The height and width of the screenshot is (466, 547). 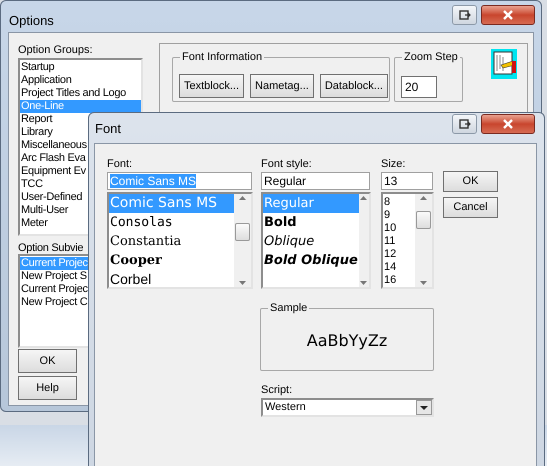 What do you see at coordinates (399, 228) in the screenshot?
I see `list-item: 10` at bounding box center [399, 228].